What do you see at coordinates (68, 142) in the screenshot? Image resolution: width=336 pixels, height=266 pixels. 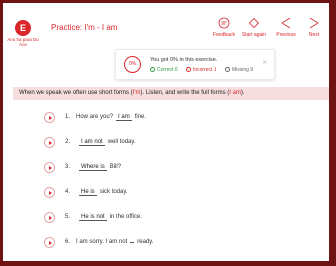 I see `question-number: 2.` at bounding box center [68, 142].